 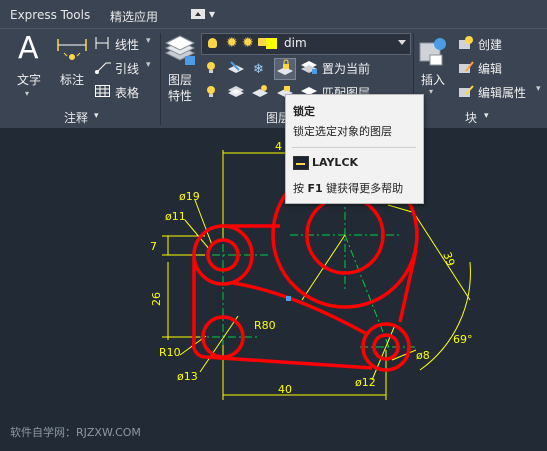 I want to click on dim-d13: ø13, so click(x=187, y=376).